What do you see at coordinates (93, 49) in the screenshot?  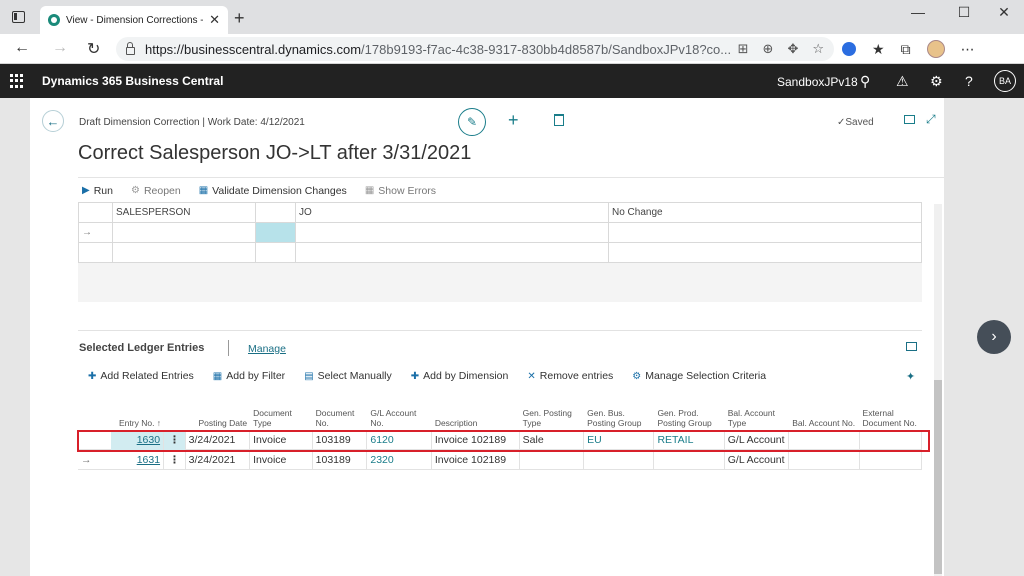 I see `refresh-icon: ↻` at bounding box center [93, 49].